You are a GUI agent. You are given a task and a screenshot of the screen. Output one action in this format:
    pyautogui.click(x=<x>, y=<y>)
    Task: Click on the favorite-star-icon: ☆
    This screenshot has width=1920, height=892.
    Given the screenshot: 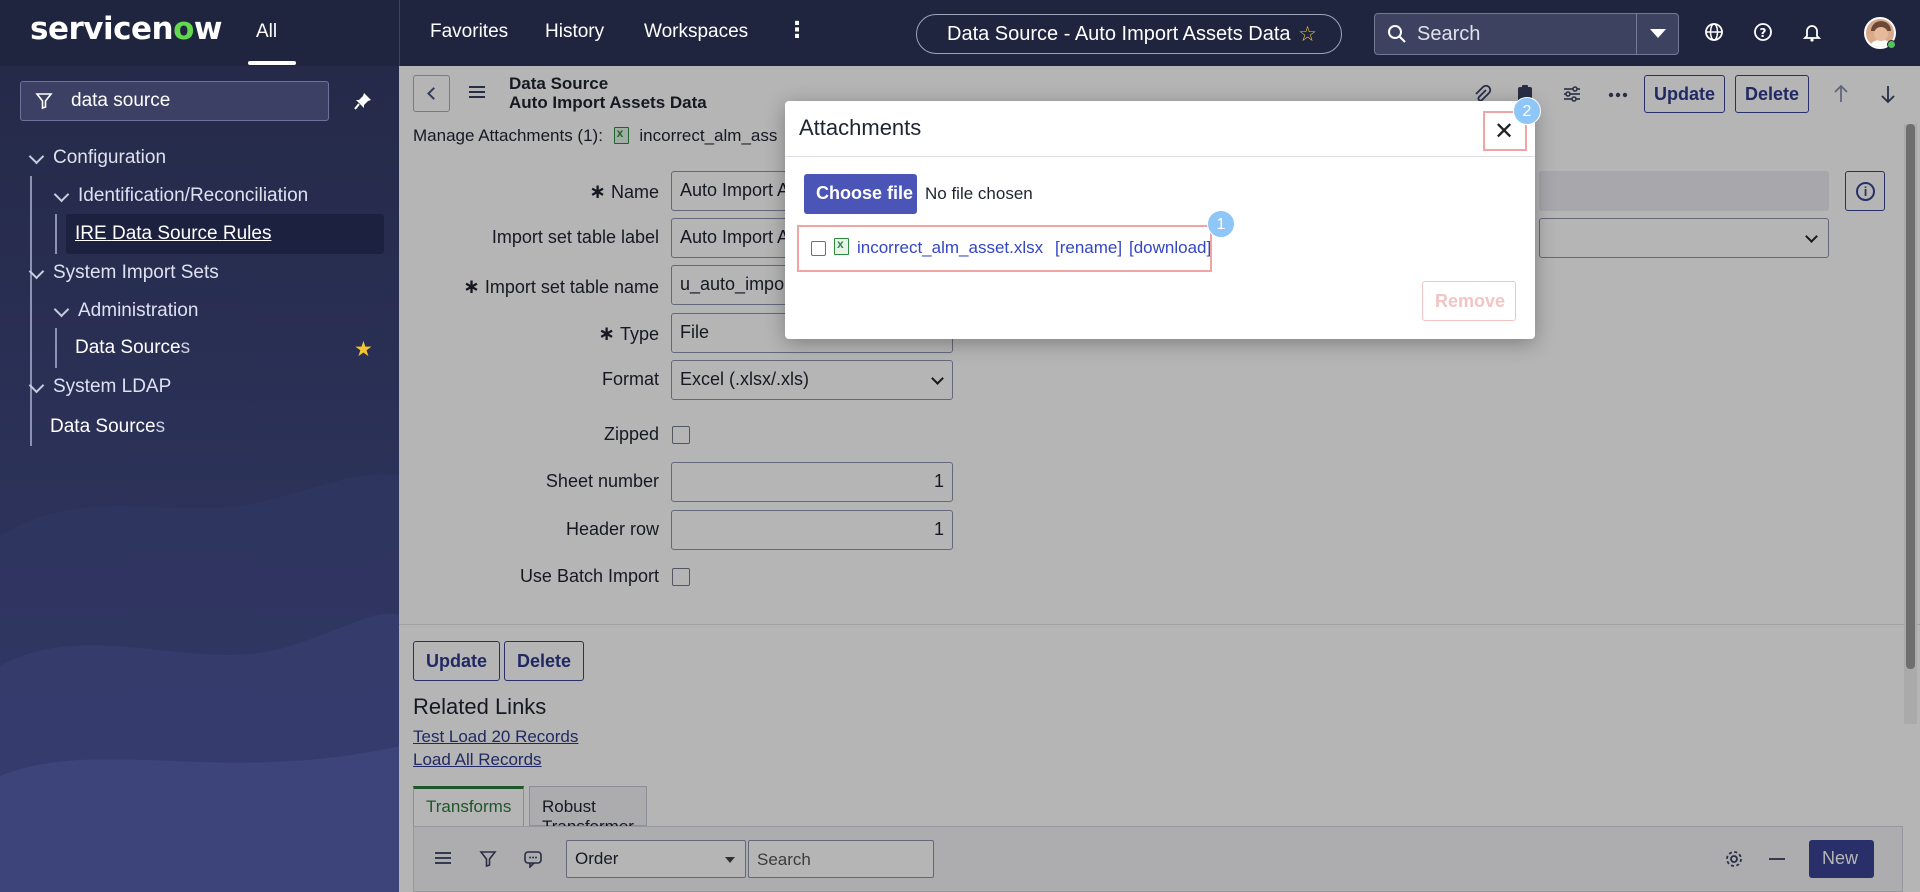 What is the action you would take?
    pyautogui.click(x=1307, y=34)
    